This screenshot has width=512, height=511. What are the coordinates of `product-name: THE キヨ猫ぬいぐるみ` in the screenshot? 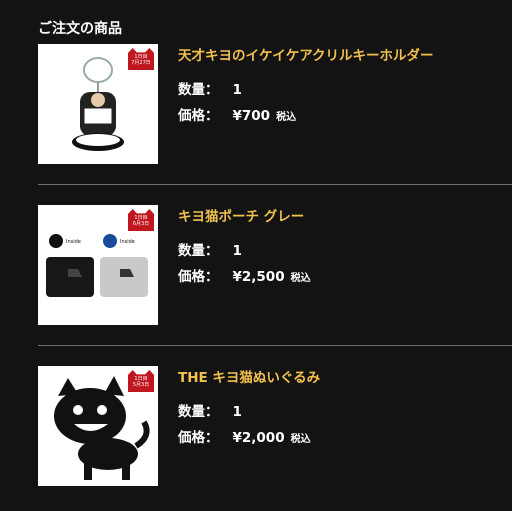 It's located at (249, 376).